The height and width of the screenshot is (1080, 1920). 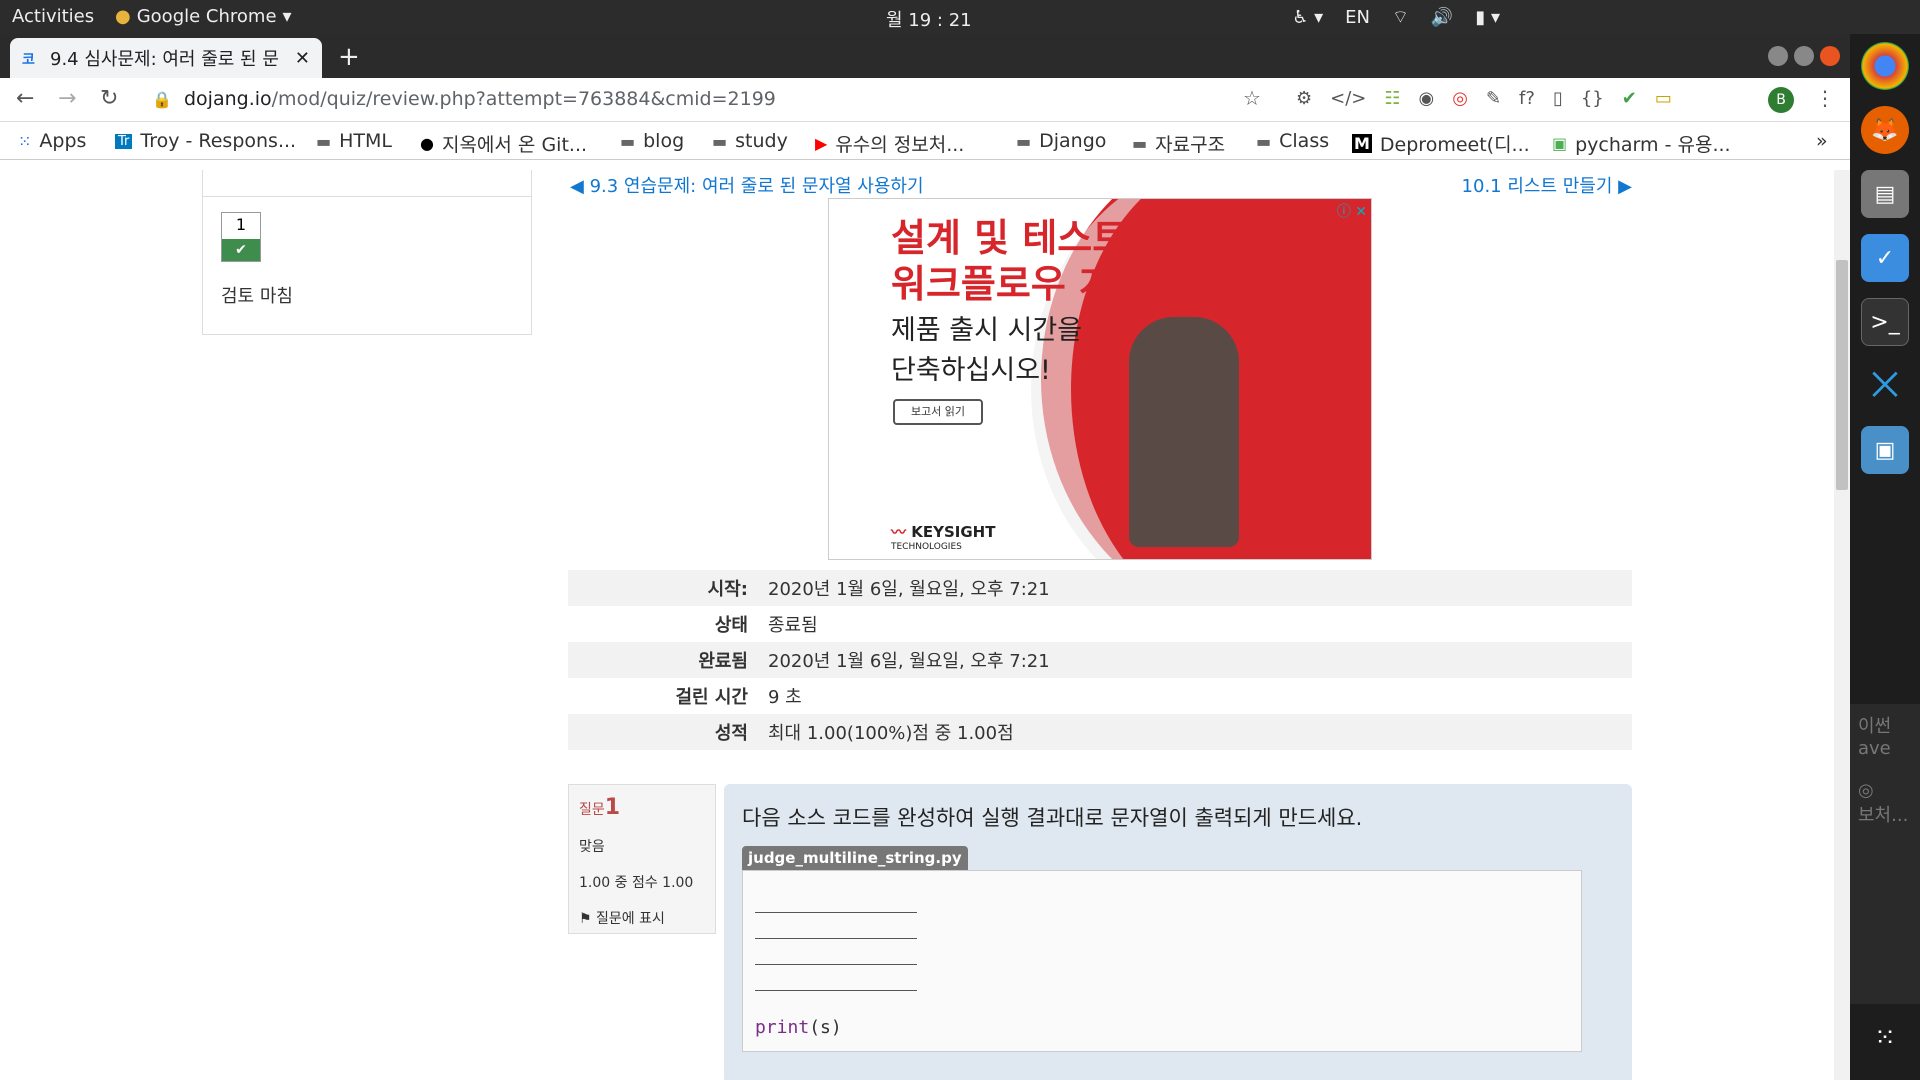 What do you see at coordinates (1307, 17) in the screenshot?
I see `accessibility-icon: ♿ ▾` at bounding box center [1307, 17].